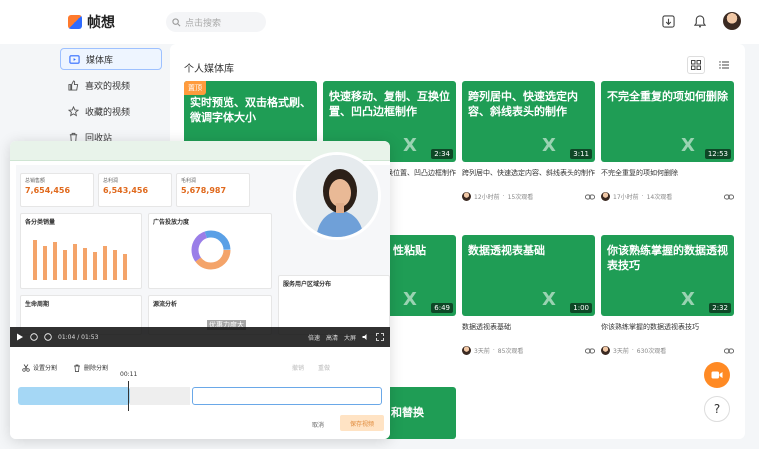 This screenshot has height=449, width=759. What do you see at coordinates (324, 367) in the screenshot?
I see `redo-button: 重做` at bounding box center [324, 367].